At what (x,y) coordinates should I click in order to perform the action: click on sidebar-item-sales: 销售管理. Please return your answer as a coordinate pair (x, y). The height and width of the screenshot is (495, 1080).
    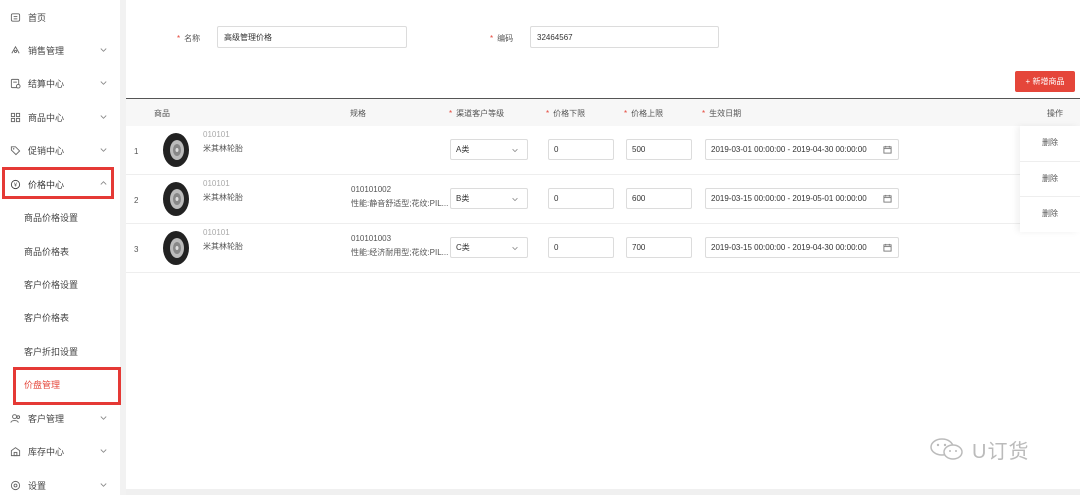
    Looking at the image, I should click on (60, 50).